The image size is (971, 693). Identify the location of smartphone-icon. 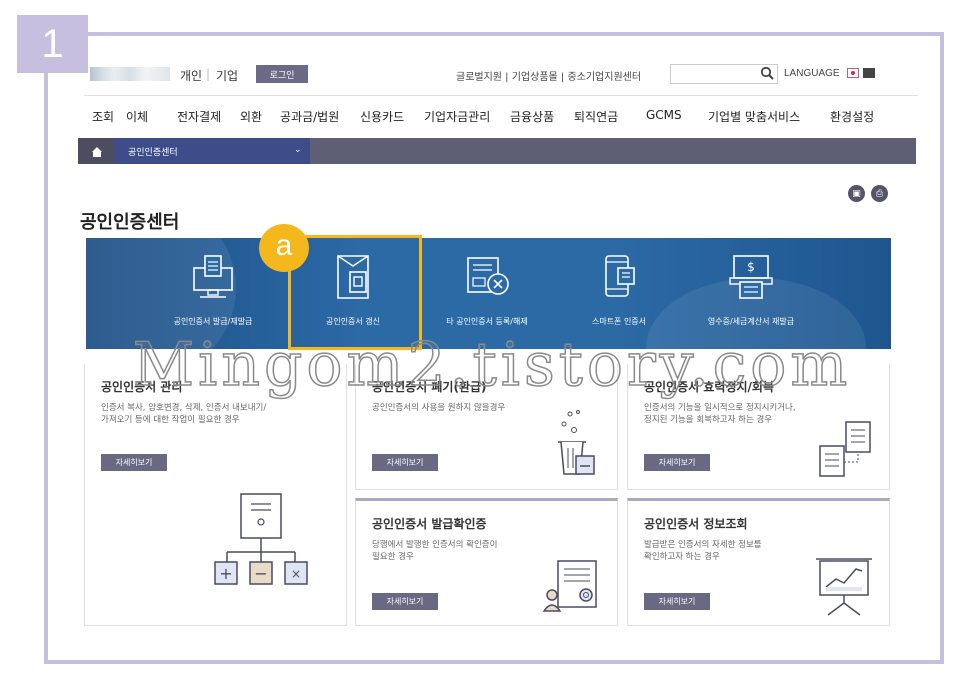
(620, 276).